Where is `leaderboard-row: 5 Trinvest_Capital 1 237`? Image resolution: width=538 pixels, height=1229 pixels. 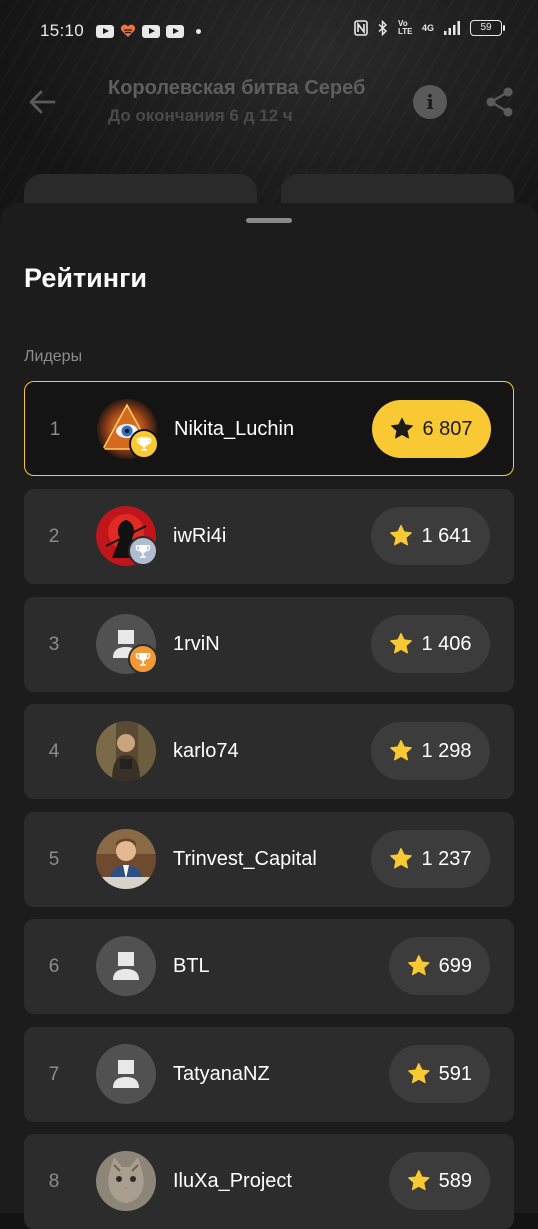
leaderboard-row: 5 Trinvest_Capital 1 237 is located at coordinates (269, 859).